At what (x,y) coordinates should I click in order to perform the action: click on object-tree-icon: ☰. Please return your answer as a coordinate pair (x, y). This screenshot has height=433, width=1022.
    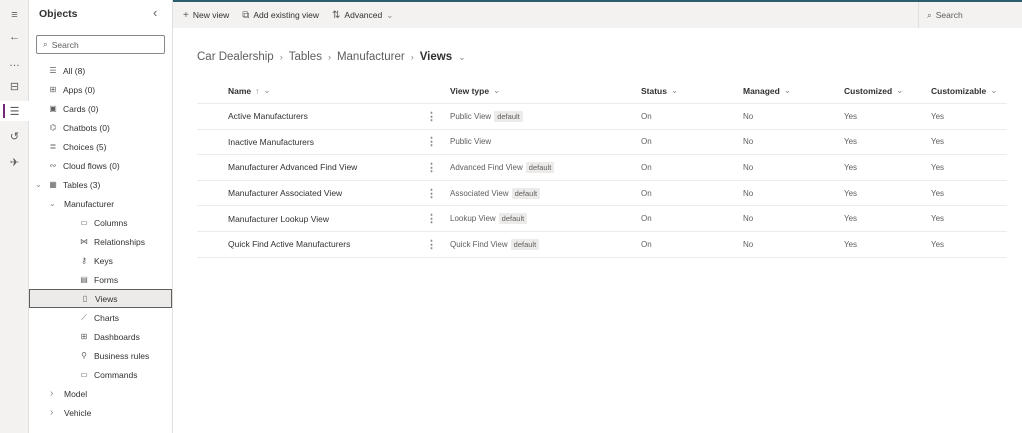
    Looking at the image, I should click on (14, 111).